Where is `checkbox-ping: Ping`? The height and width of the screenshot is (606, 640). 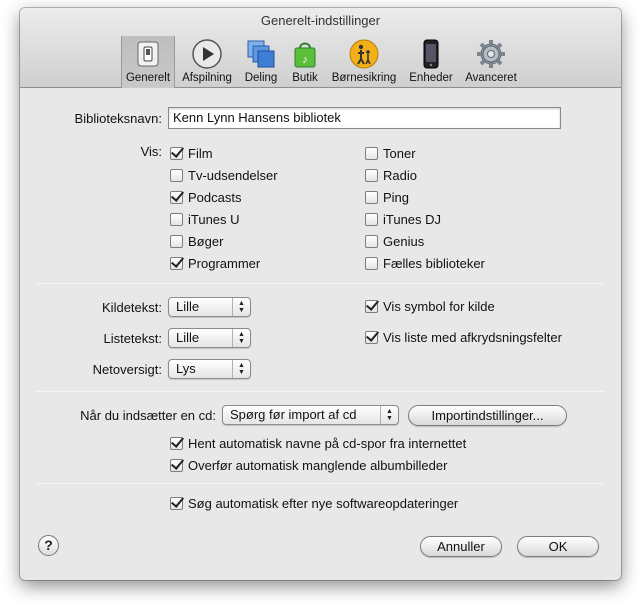
checkbox-ping: Ping is located at coordinates (387, 197).